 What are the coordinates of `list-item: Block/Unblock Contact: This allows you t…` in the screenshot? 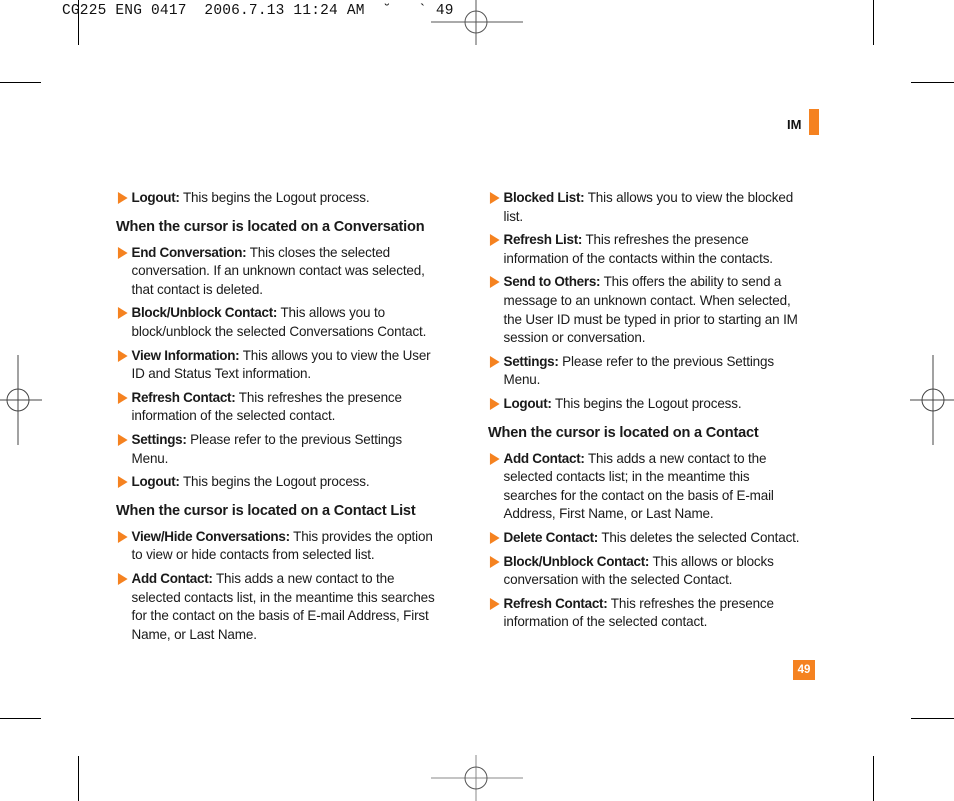 It's located at (279, 321).